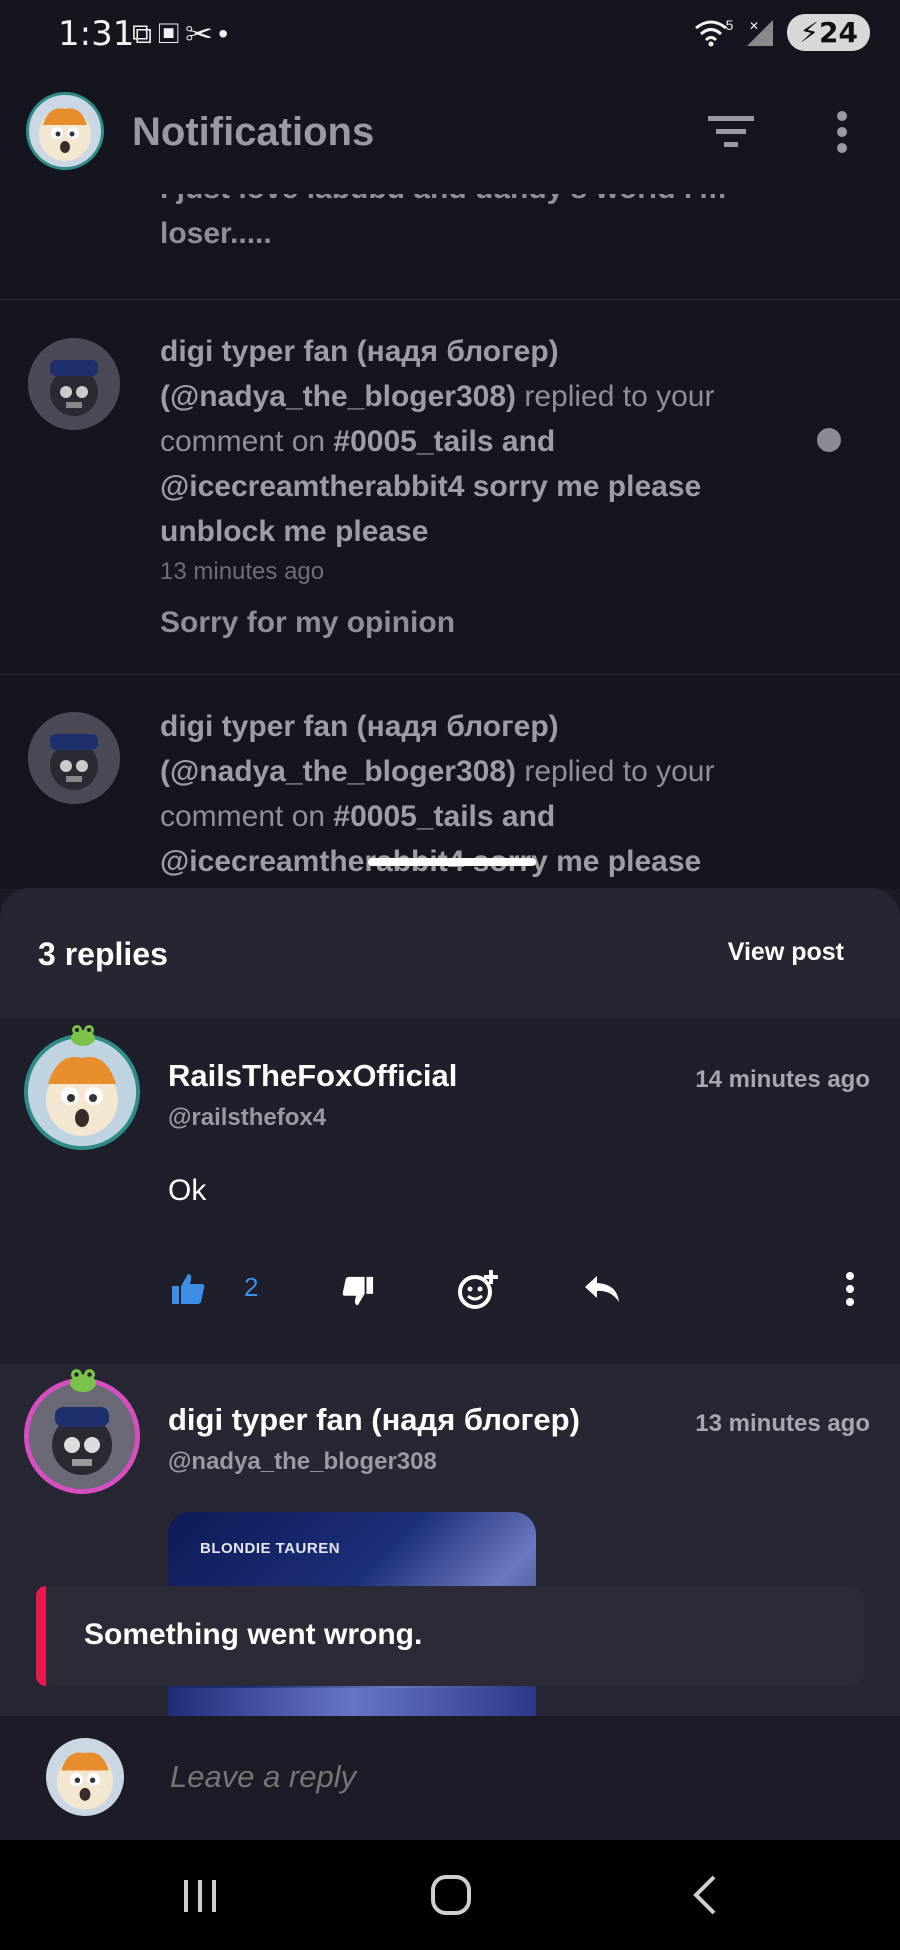  What do you see at coordinates (187, 1190) in the screenshot?
I see `comment-body: Ok` at bounding box center [187, 1190].